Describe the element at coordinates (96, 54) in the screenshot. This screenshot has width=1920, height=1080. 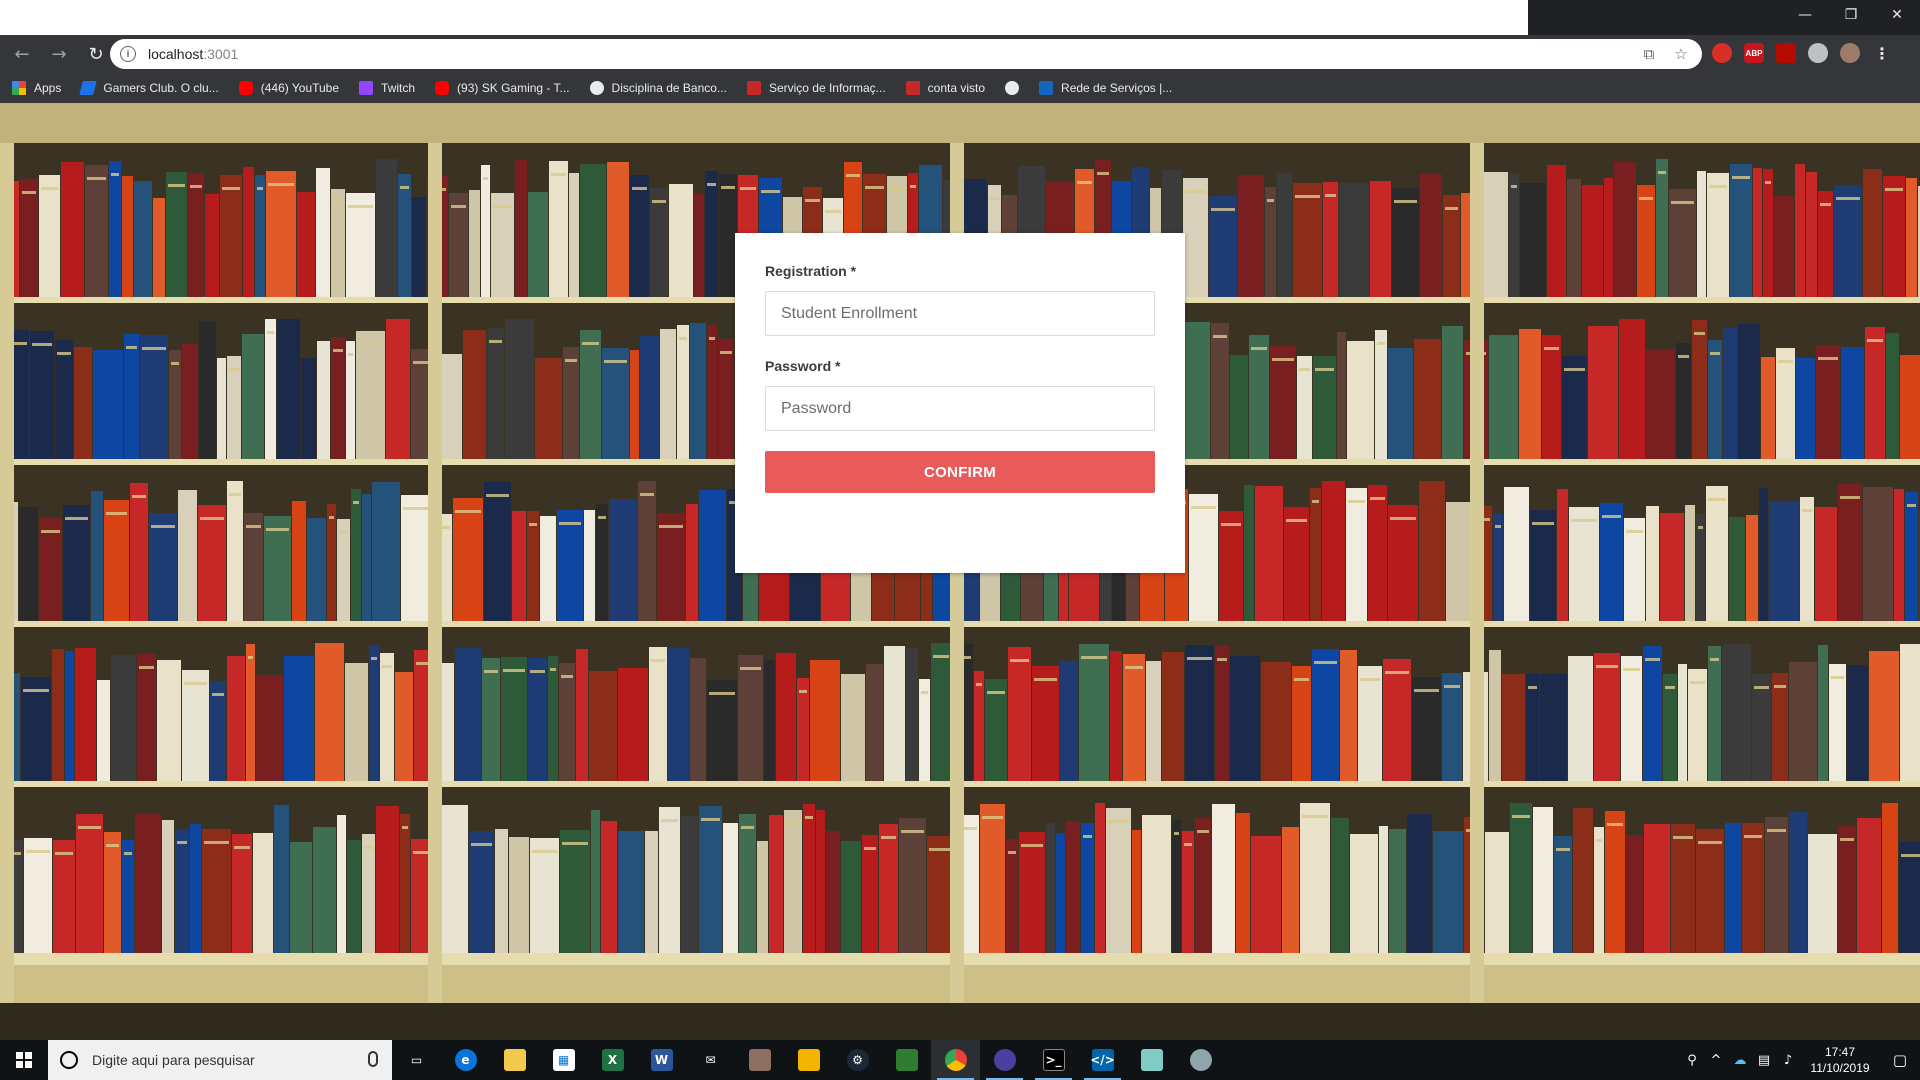
I see `reload-button: ↻` at that location.